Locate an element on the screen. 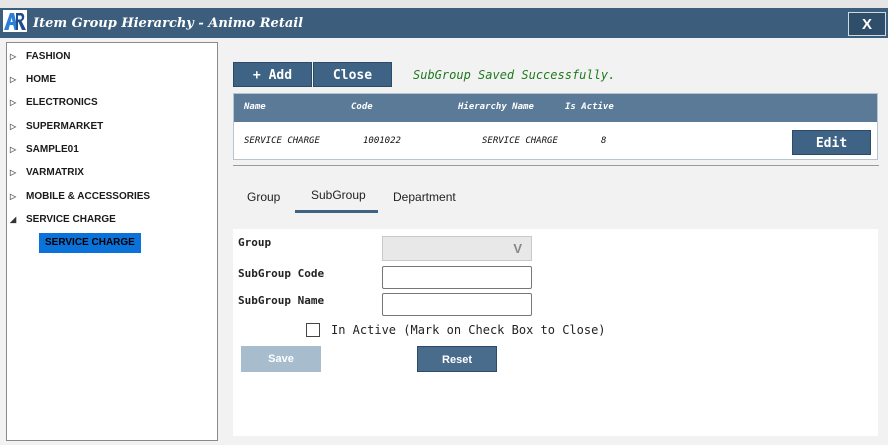 Image resolution: width=888 pixels, height=445 pixels. group-label: Group is located at coordinates (255, 242).